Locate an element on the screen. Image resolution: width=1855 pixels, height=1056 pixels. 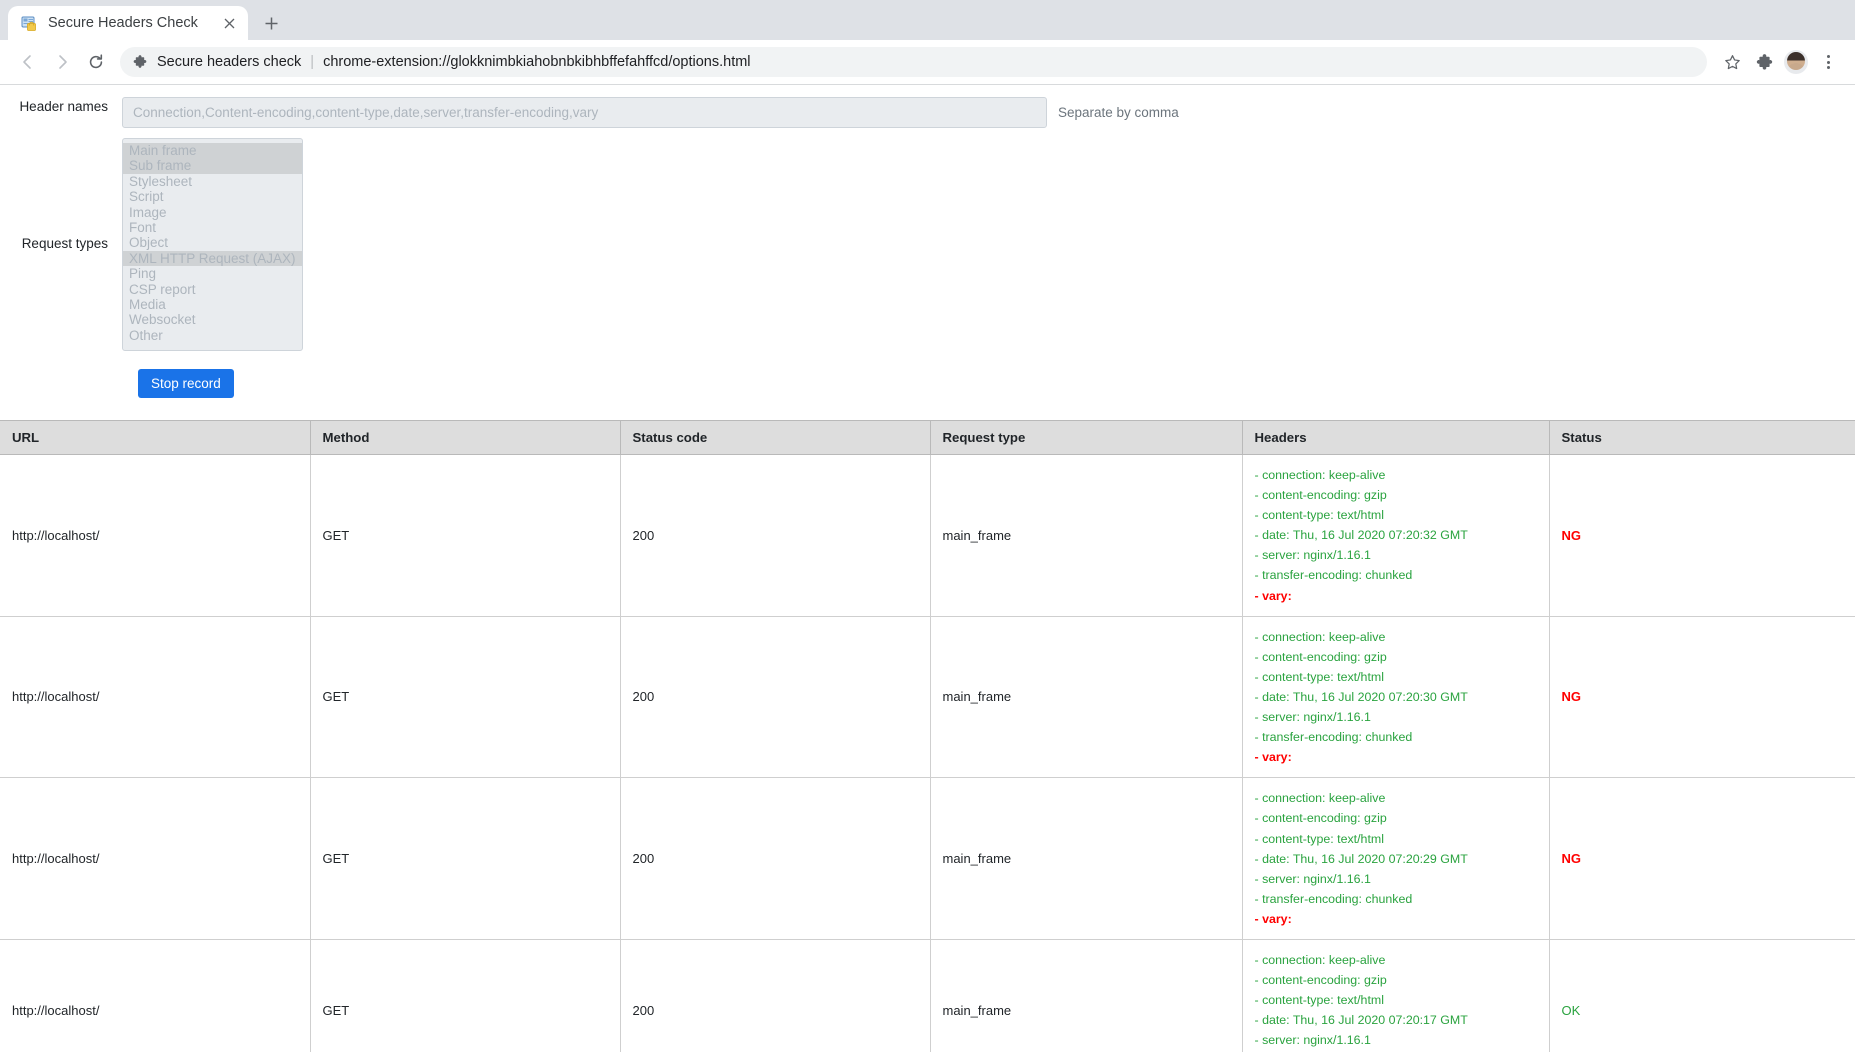
avatar is located at coordinates (1796, 62).